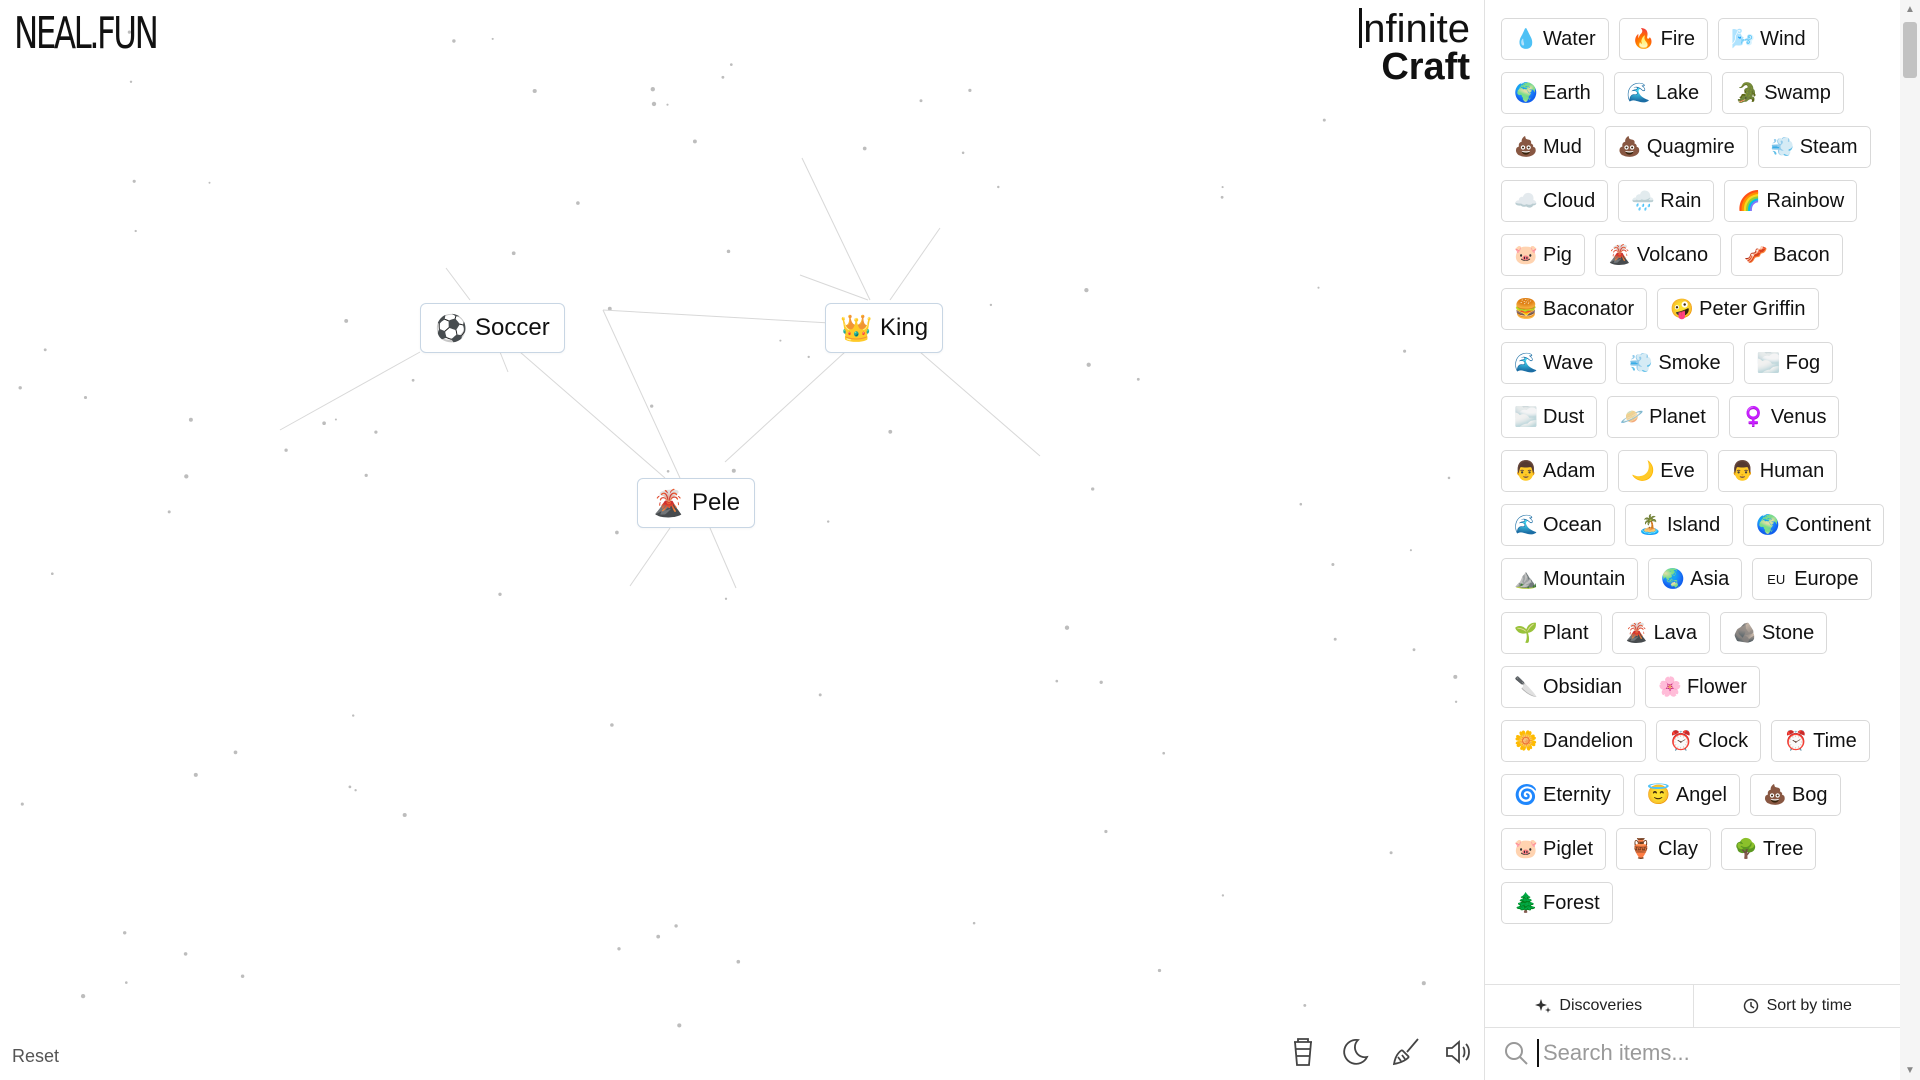  I want to click on item-emoji-icon: 💩, so click(1774, 795).